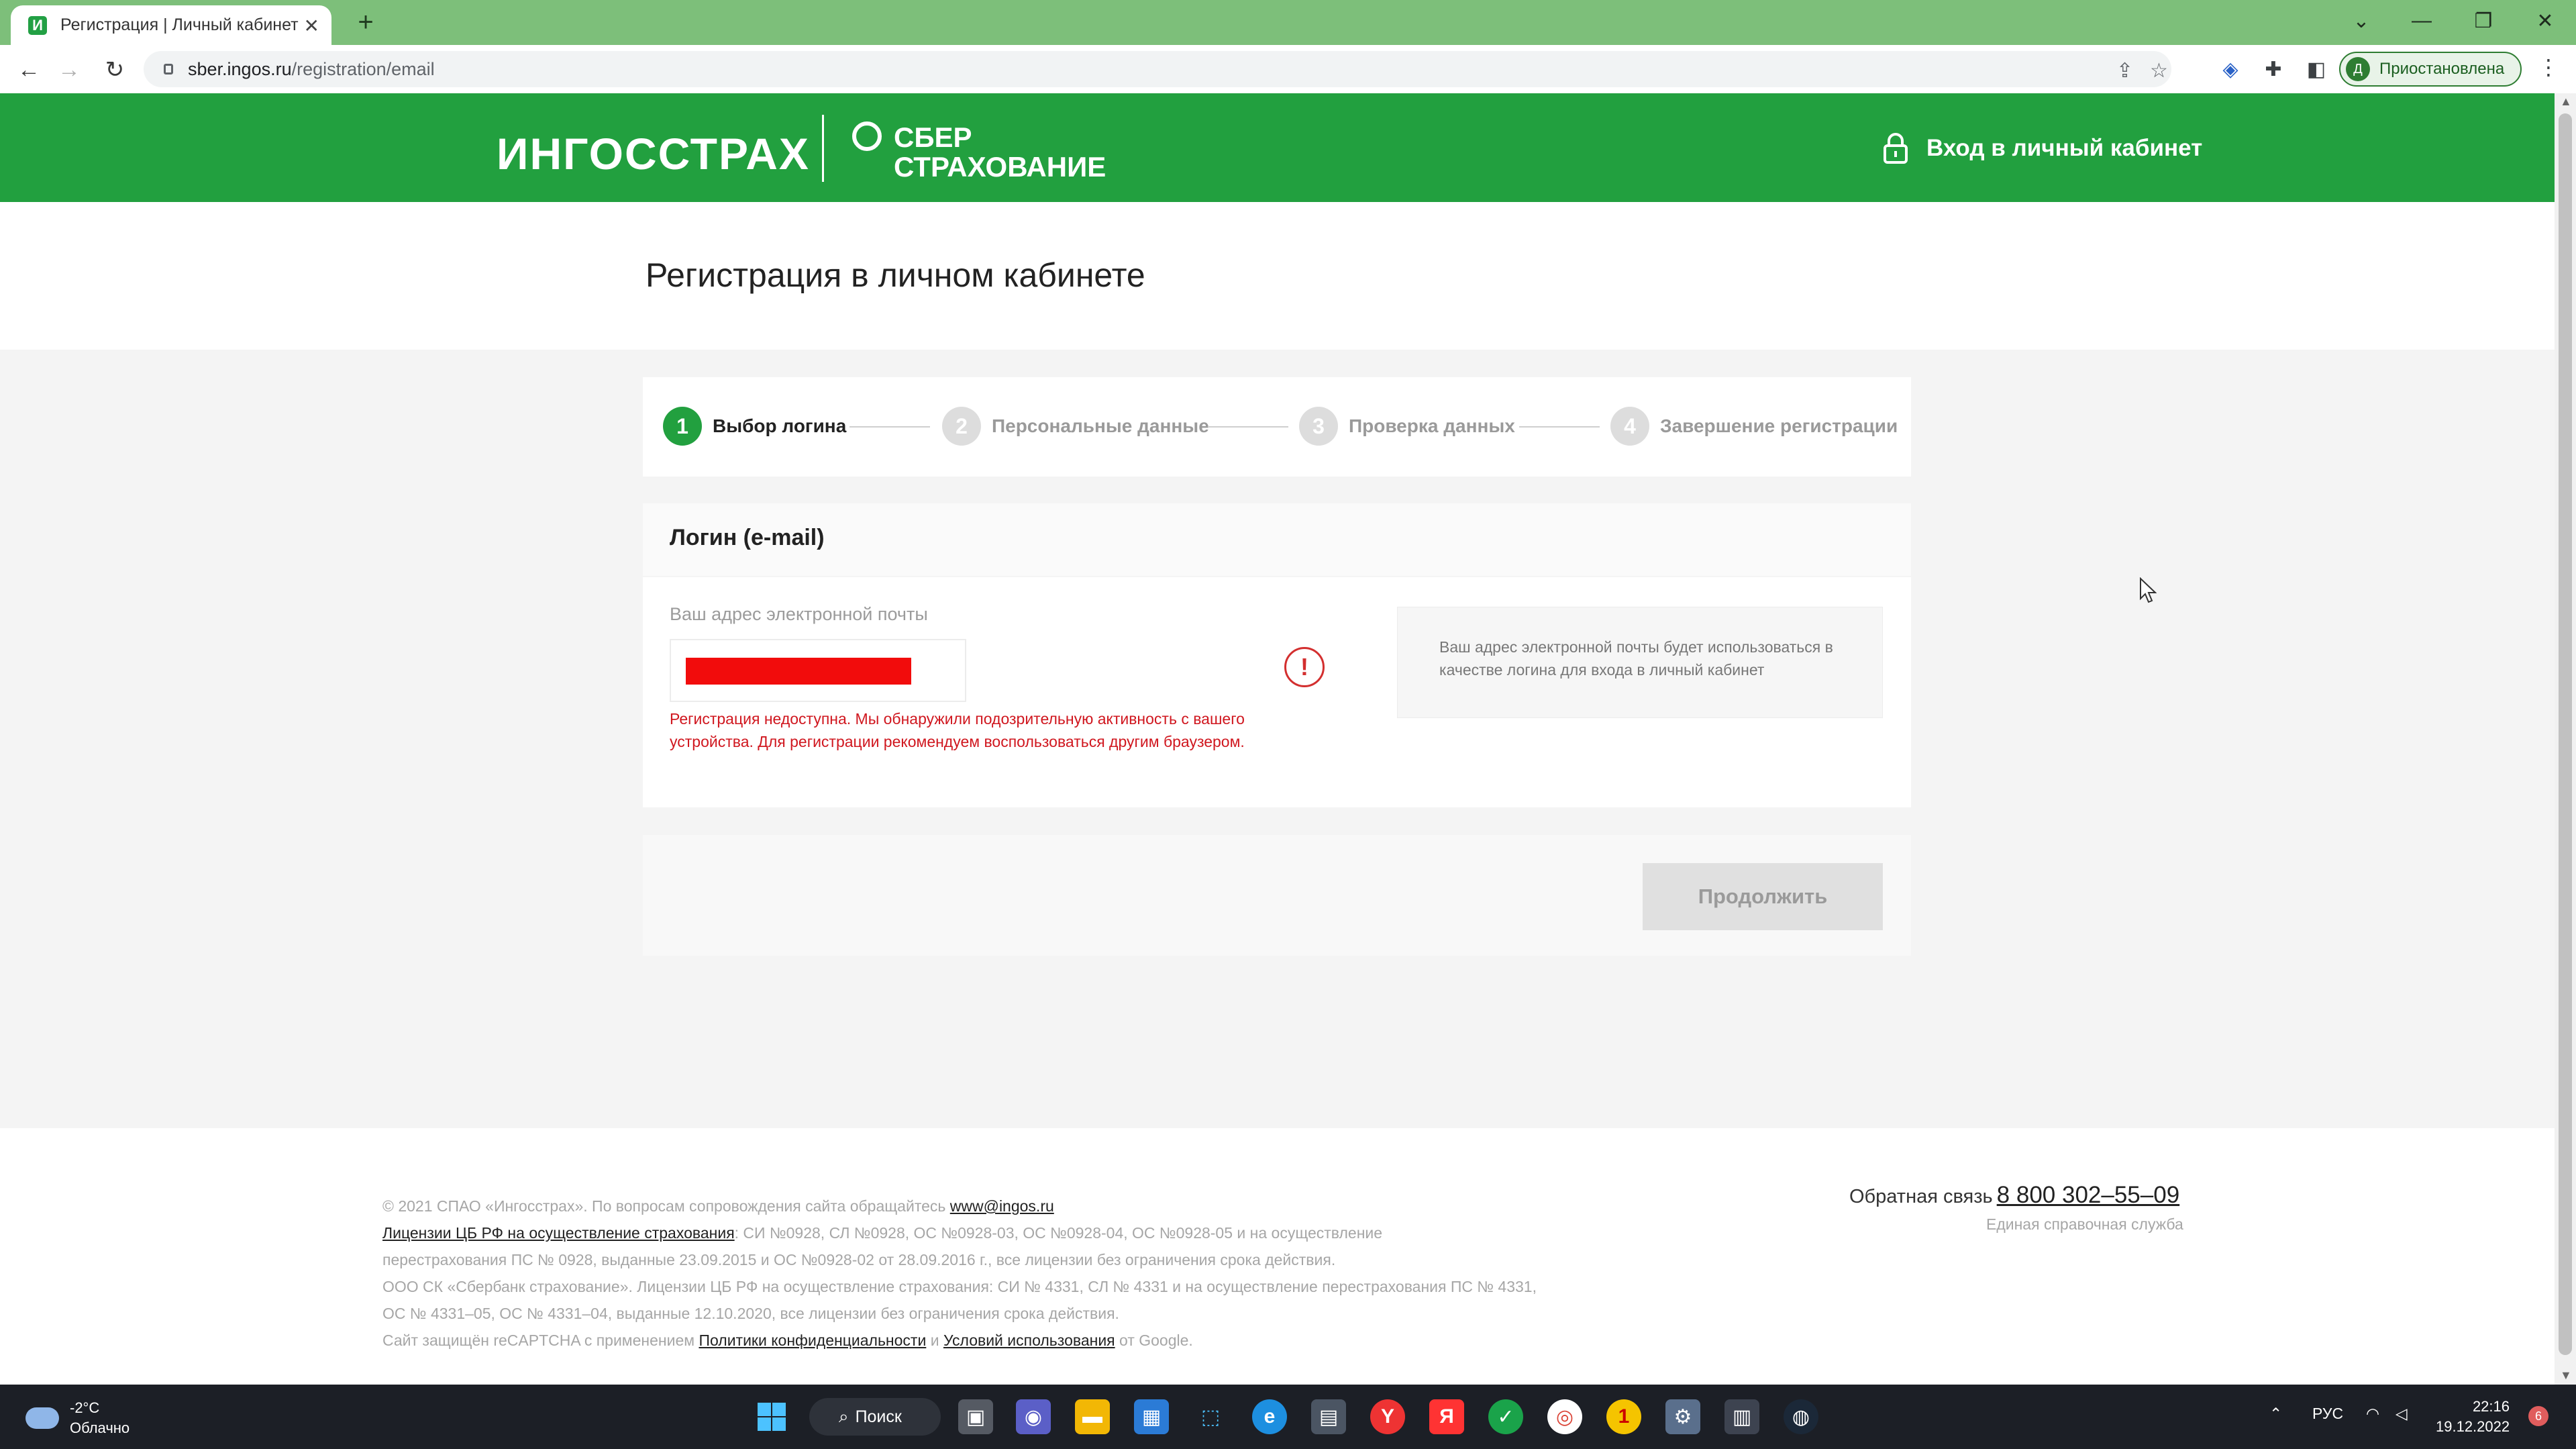 Image resolution: width=2576 pixels, height=1449 pixels. I want to click on scroll-thumb, so click(2565, 734).